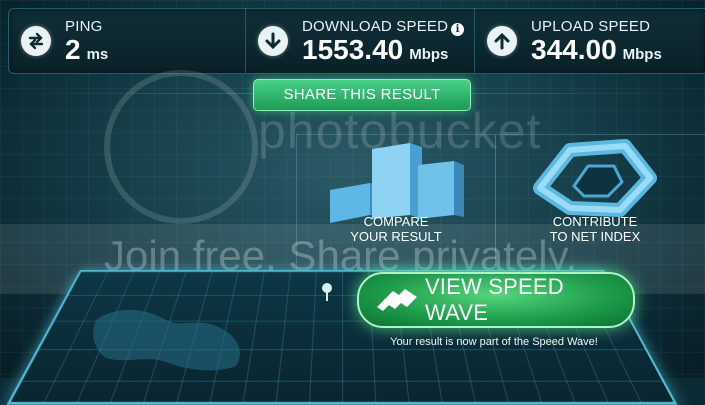  I want to click on view-speed-wave-button: VIEW SPEED WAVE, so click(496, 300).